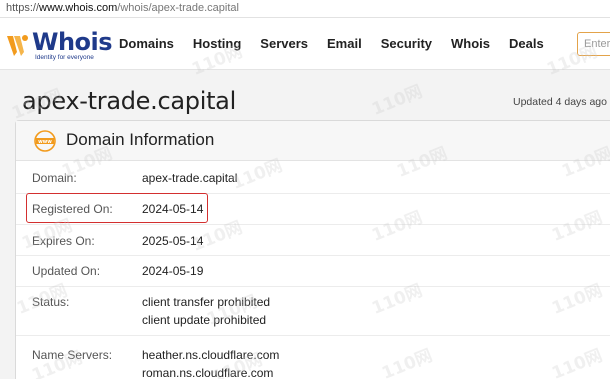 This screenshot has width=610, height=379. I want to click on row-label: Expires On:, so click(63, 241).